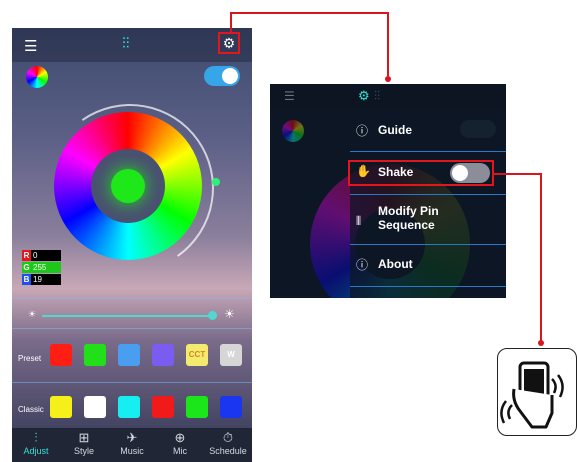 The image size is (577, 462). What do you see at coordinates (130, 188) in the screenshot?
I see `wheel-arc` at bounding box center [130, 188].